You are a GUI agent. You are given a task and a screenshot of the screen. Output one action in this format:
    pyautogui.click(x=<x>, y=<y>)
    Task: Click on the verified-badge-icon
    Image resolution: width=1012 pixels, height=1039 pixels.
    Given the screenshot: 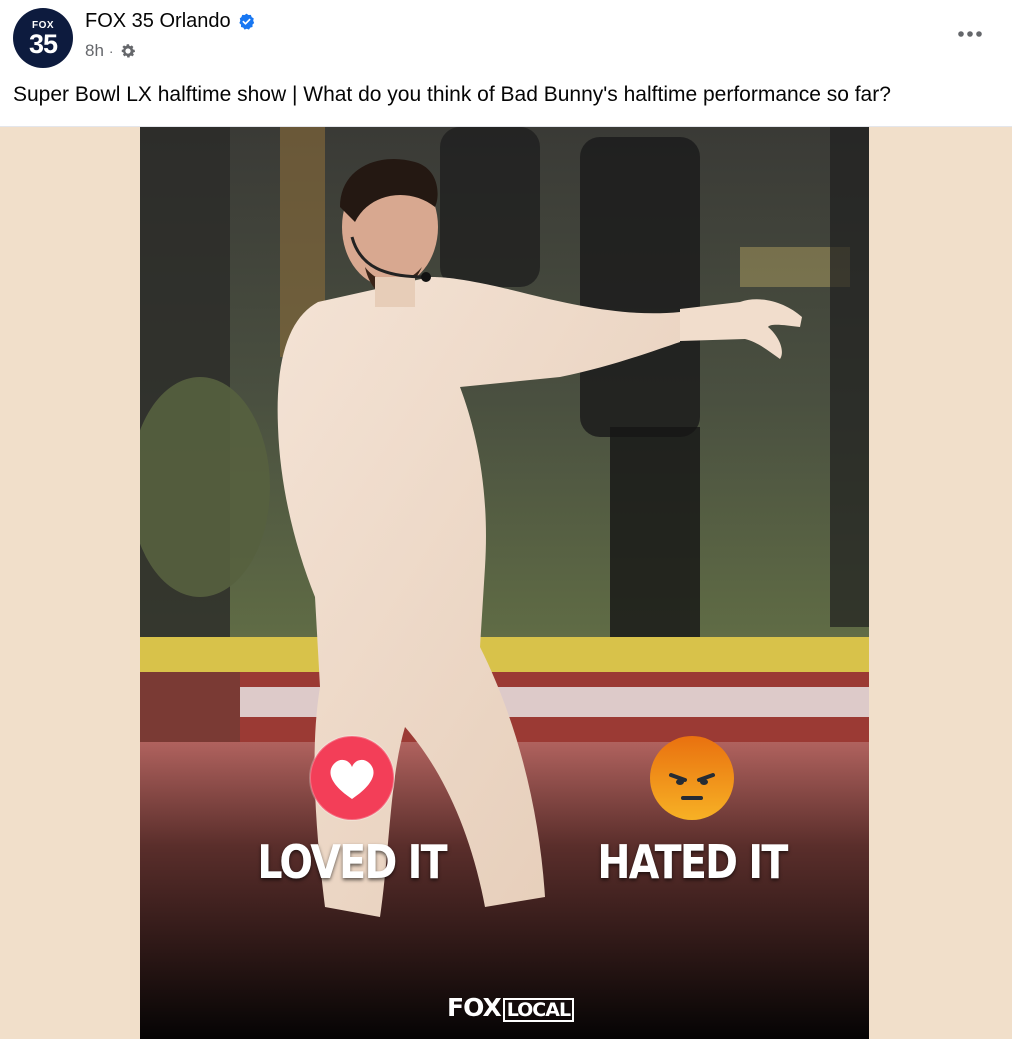 What is the action you would take?
    pyautogui.click(x=246, y=21)
    